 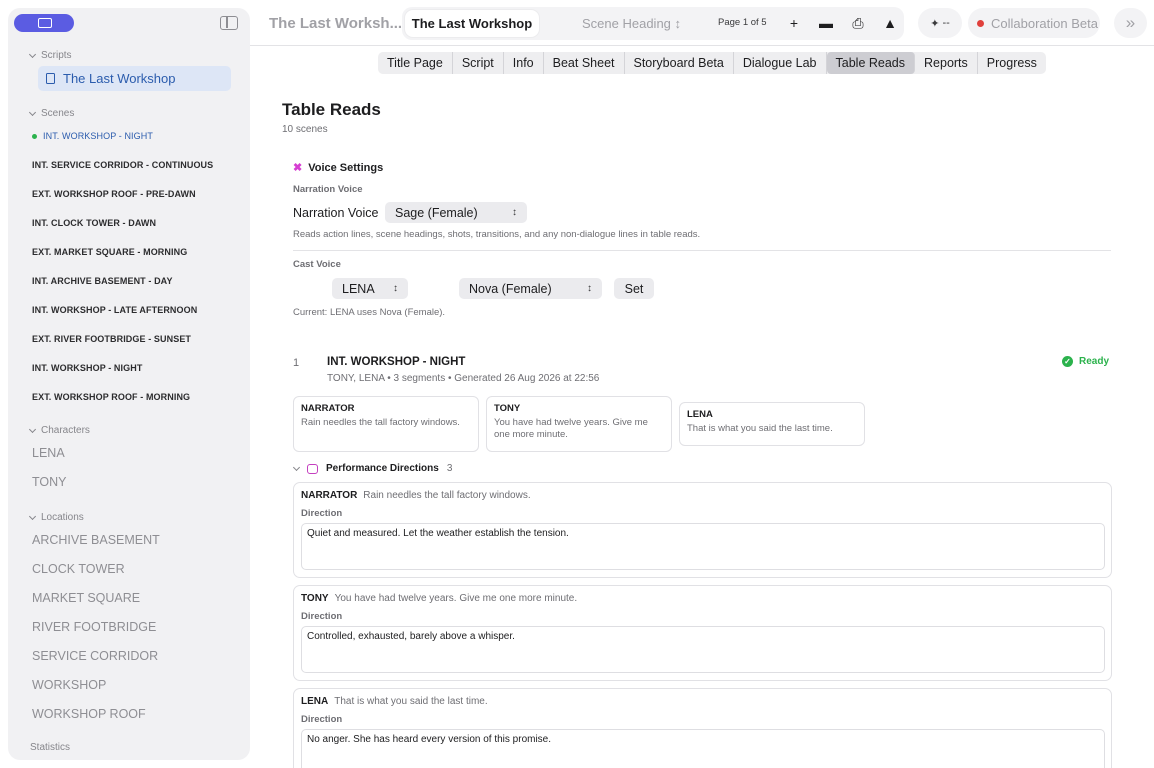 What do you see at coordinates (48, 453) in the screenshot?
I see `character-item: LENA` at bounding box center [48, 453].